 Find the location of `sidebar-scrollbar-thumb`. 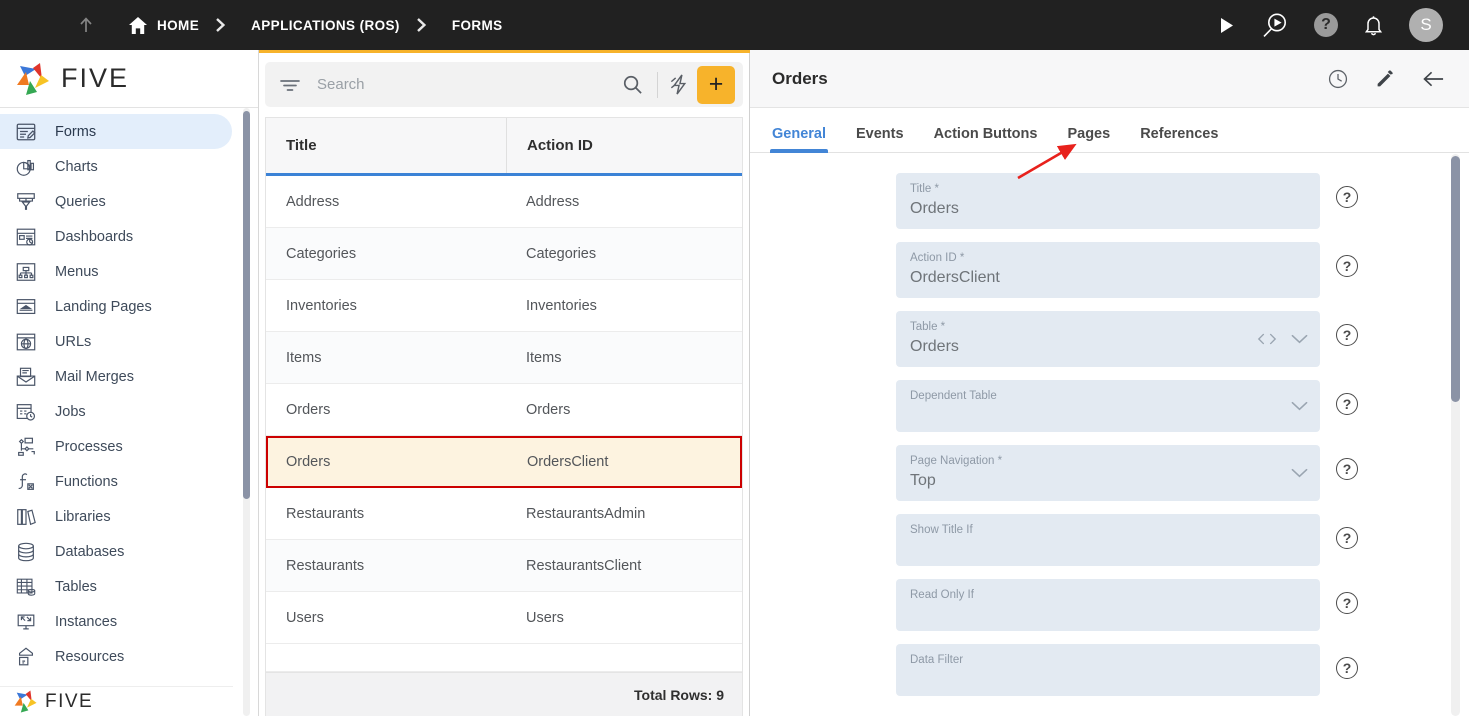

sidebar-scrollbar-thumb is located at coordinates (246, 305).